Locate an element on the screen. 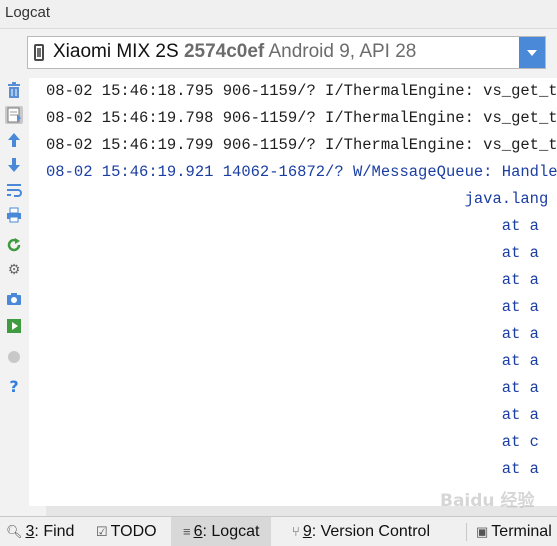 Image resolution: width=557 pixels, height=546 pixels. panel-title: Logcat is located at coordinates (28, 12).